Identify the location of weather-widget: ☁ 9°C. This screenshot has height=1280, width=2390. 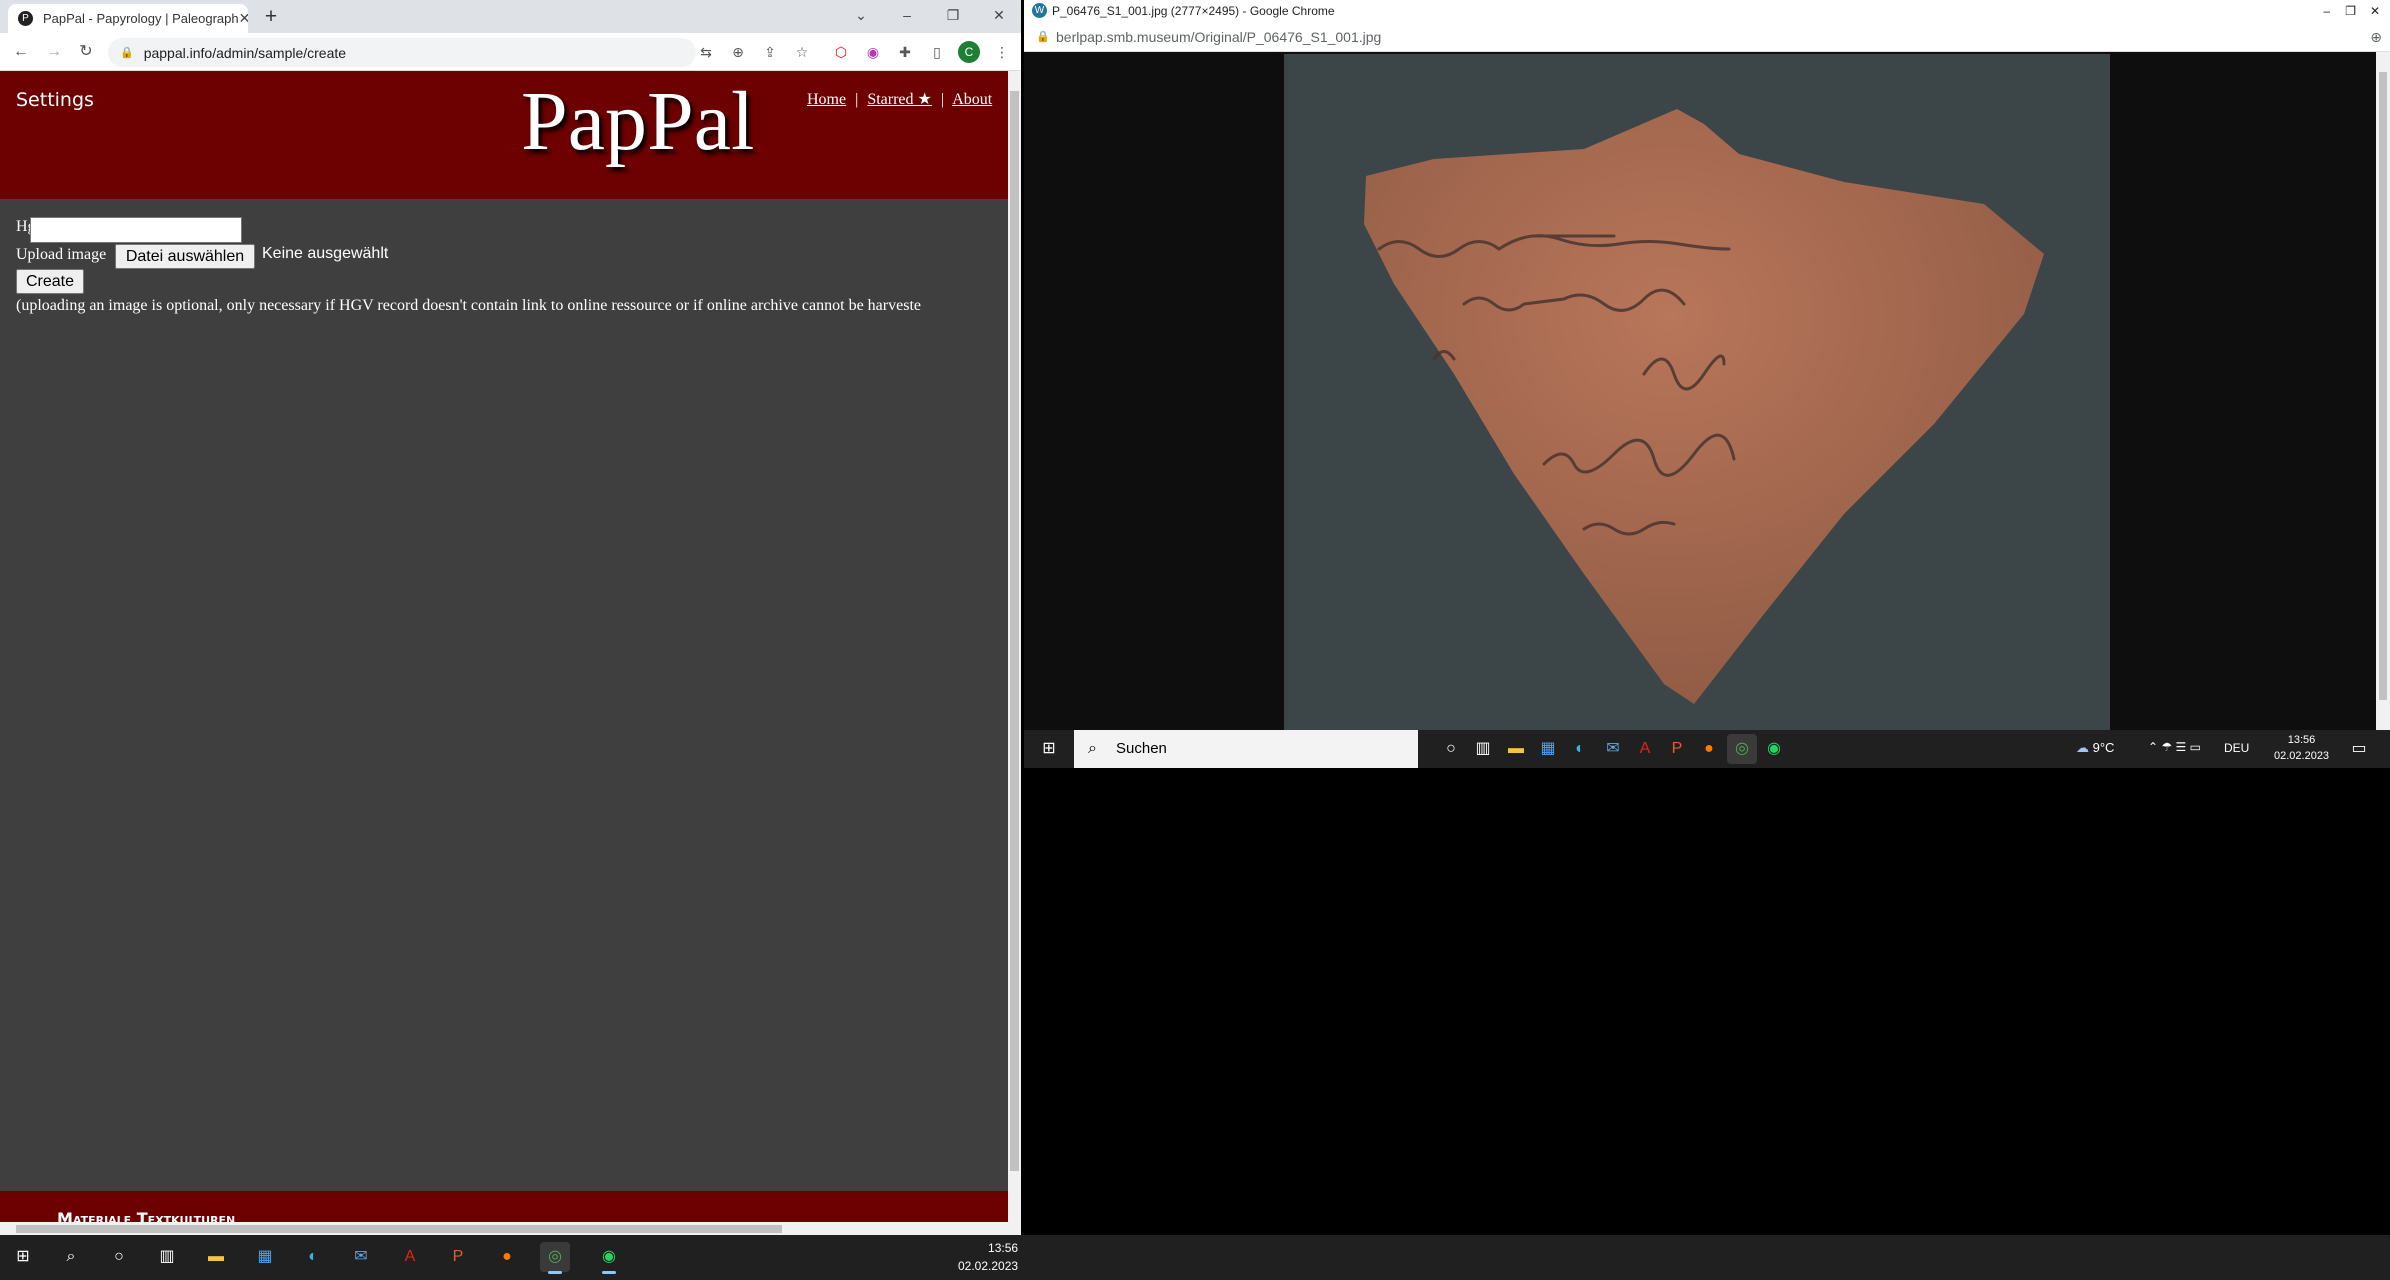
(2095, 748).